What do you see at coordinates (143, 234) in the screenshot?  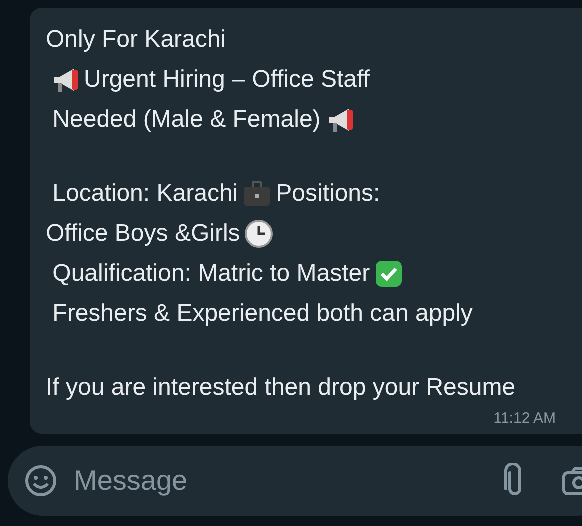 I see `message-text: Office Boys &Girls` at bounding box center [143, 234].